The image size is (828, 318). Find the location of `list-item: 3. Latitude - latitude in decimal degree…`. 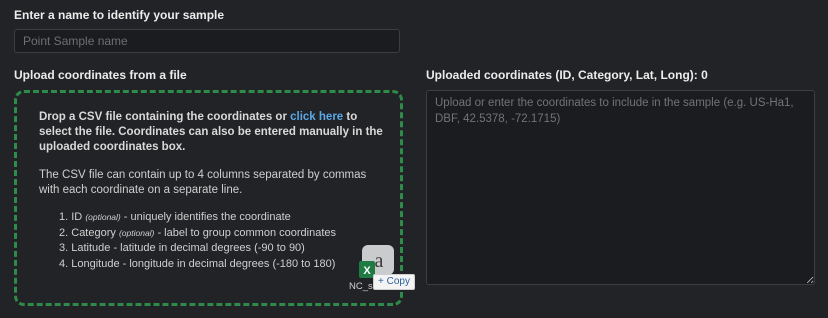

list-item: 3. Latitude - latitude in decimal degree… is located at coordinates (182, 248).